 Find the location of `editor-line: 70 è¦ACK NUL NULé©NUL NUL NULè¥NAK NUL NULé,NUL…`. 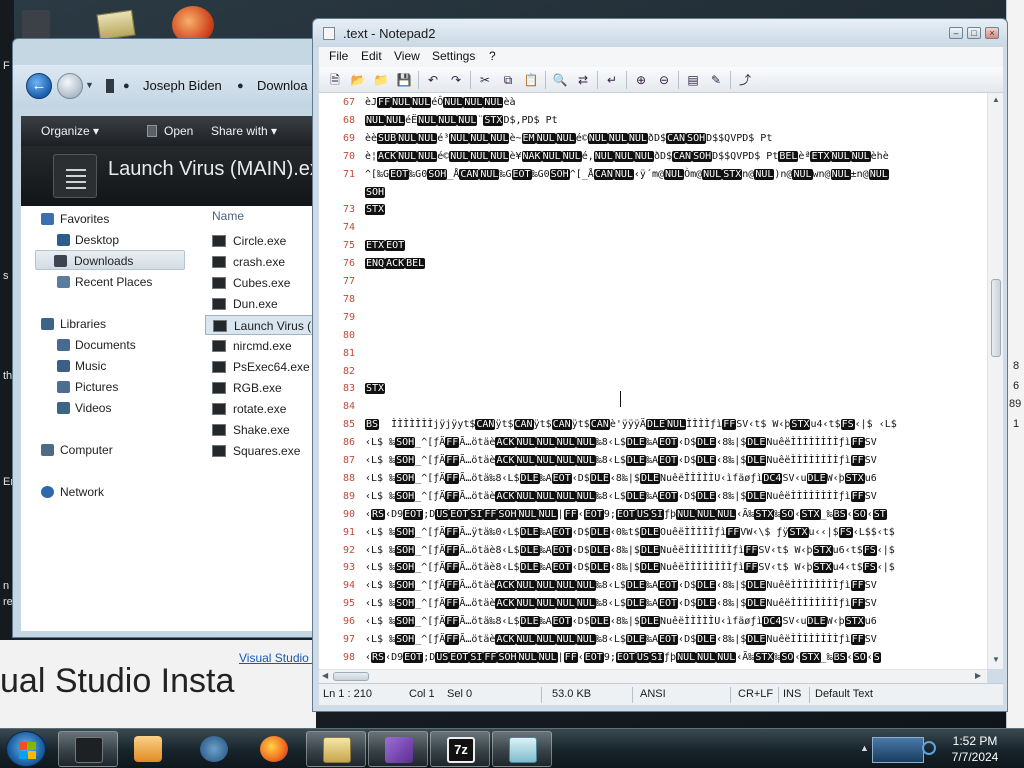

editor-line: 70 è¦ACK NUL NULé©NUL NUL NULè¥NAK NUL NULé,NUL… is located at coordinates (653, 157).